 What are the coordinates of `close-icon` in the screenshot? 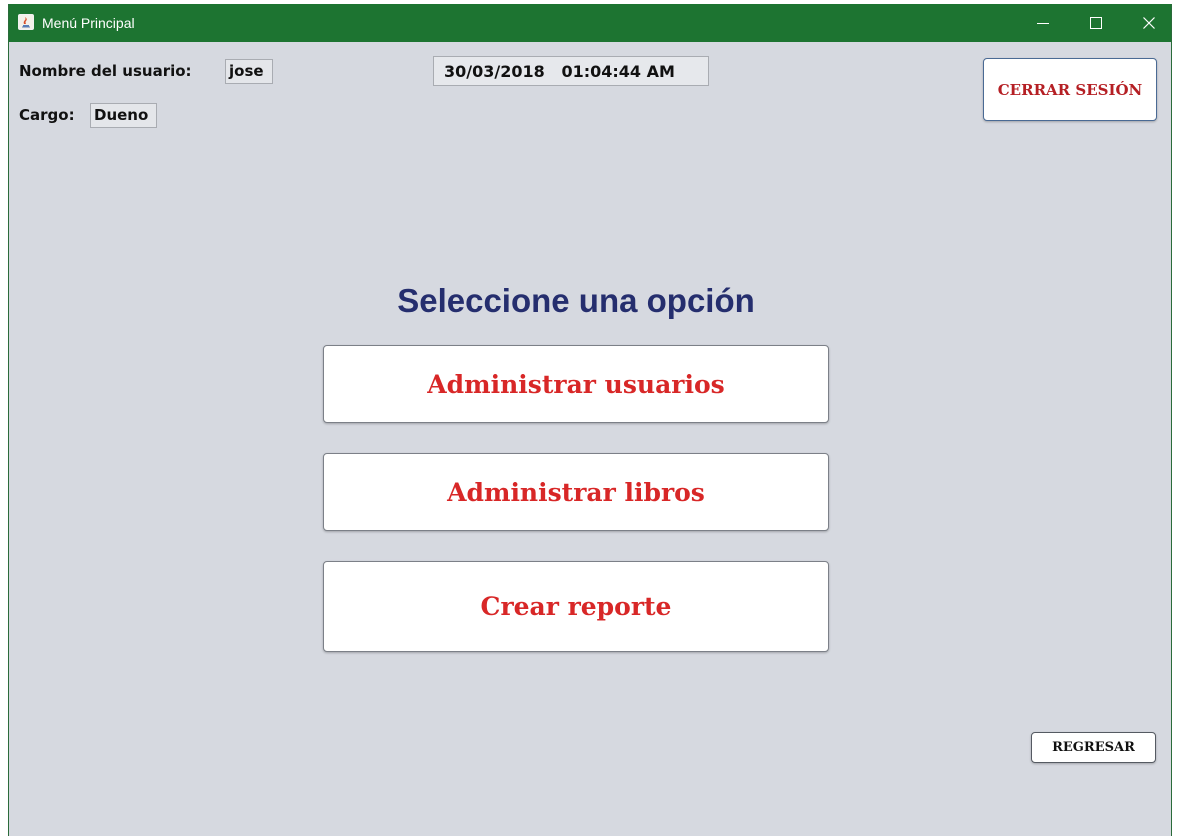 It's located at (1149, 23).